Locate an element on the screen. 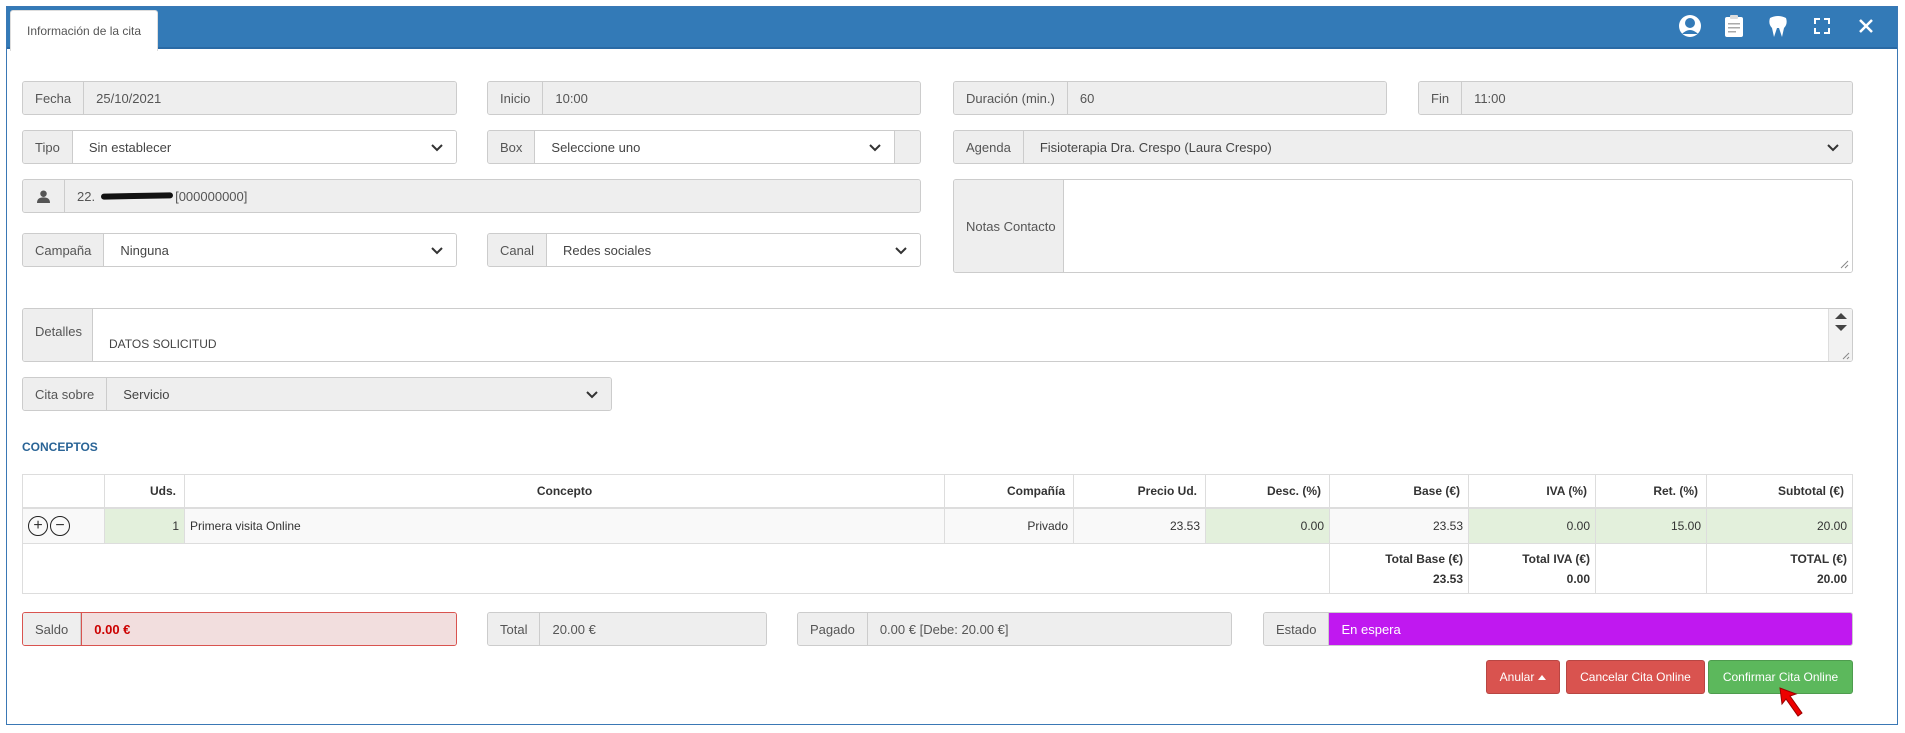  canal-label: Canal is located at coordinates (517, 250).